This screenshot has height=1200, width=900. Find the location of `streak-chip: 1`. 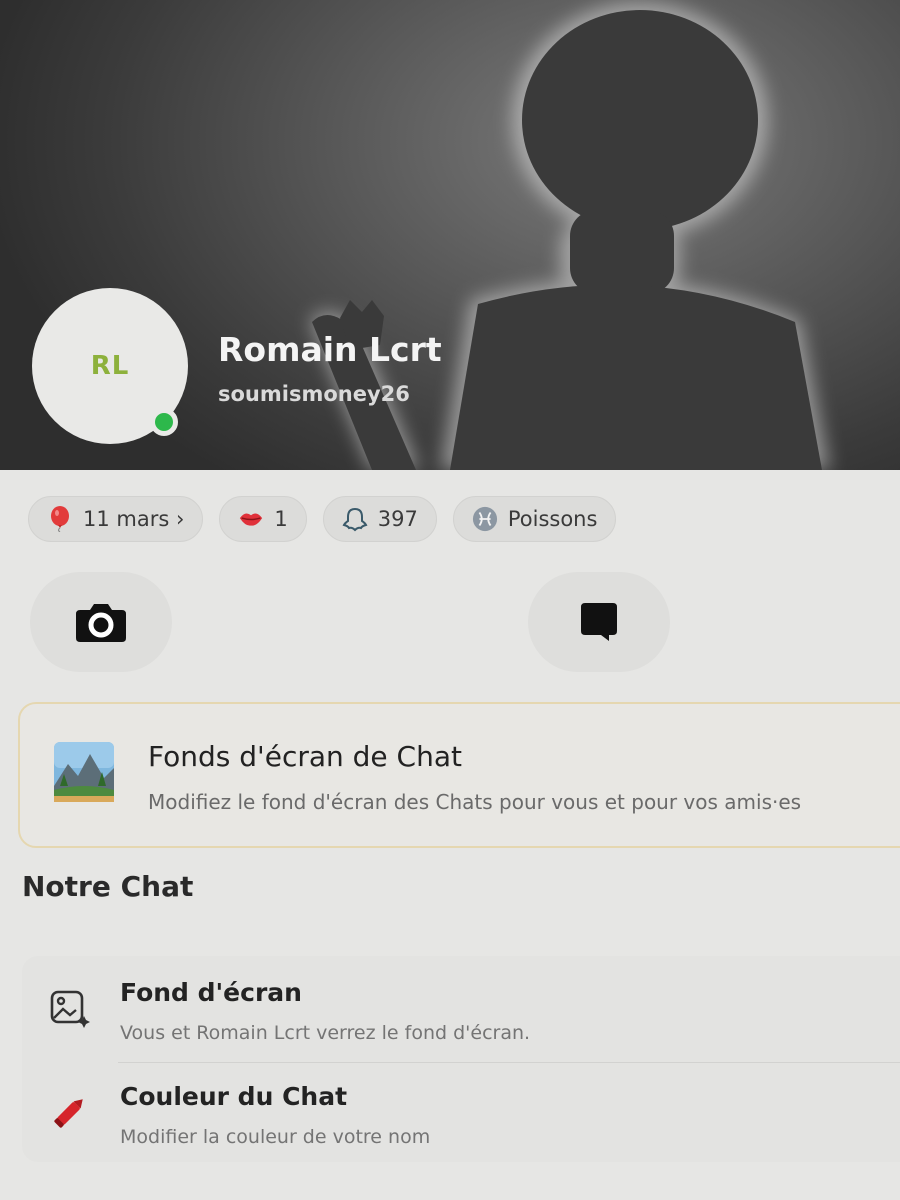

streak-chip: 1 is located at coordinates (263, 519).